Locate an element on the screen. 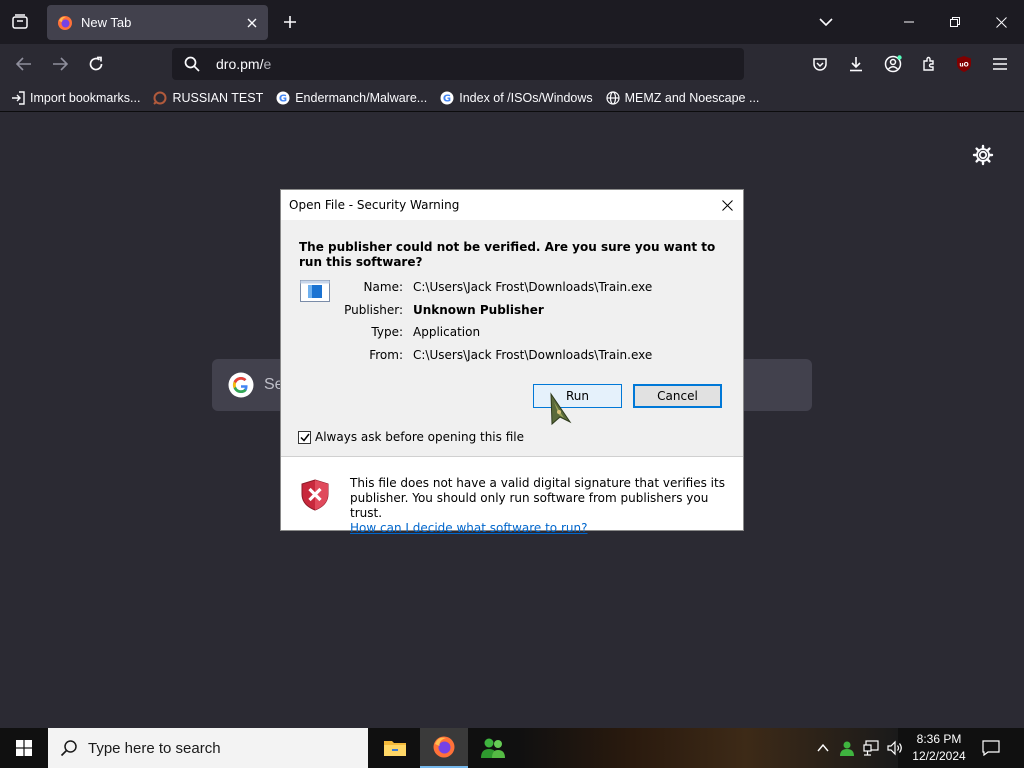 The image size is (1024, 768). url-text: dro.pm/e is located at coordinates (243, 64).